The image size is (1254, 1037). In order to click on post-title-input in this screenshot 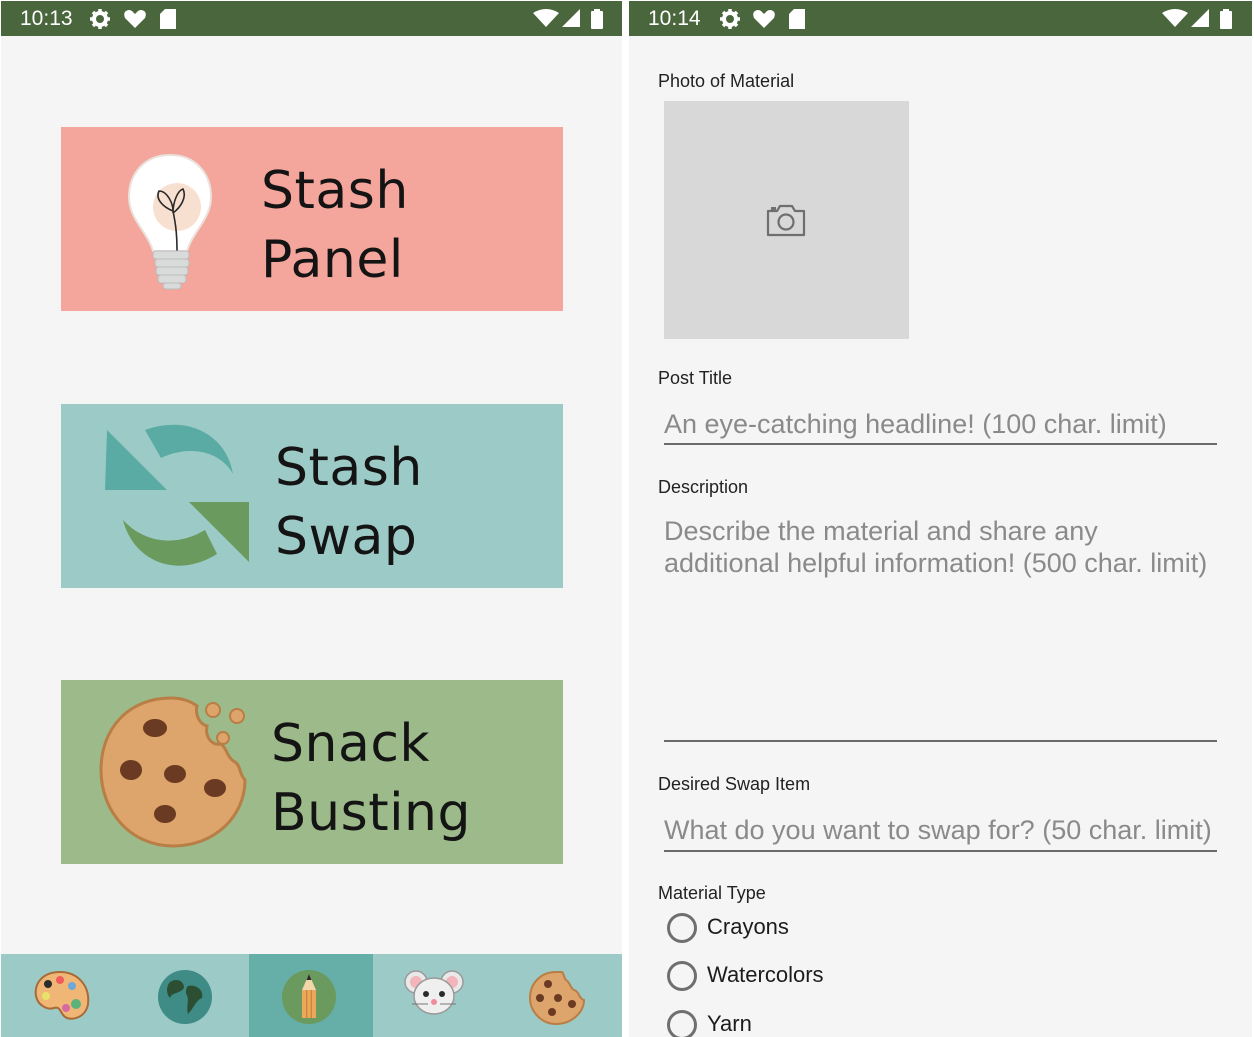, I will do `click(940, 425)`.